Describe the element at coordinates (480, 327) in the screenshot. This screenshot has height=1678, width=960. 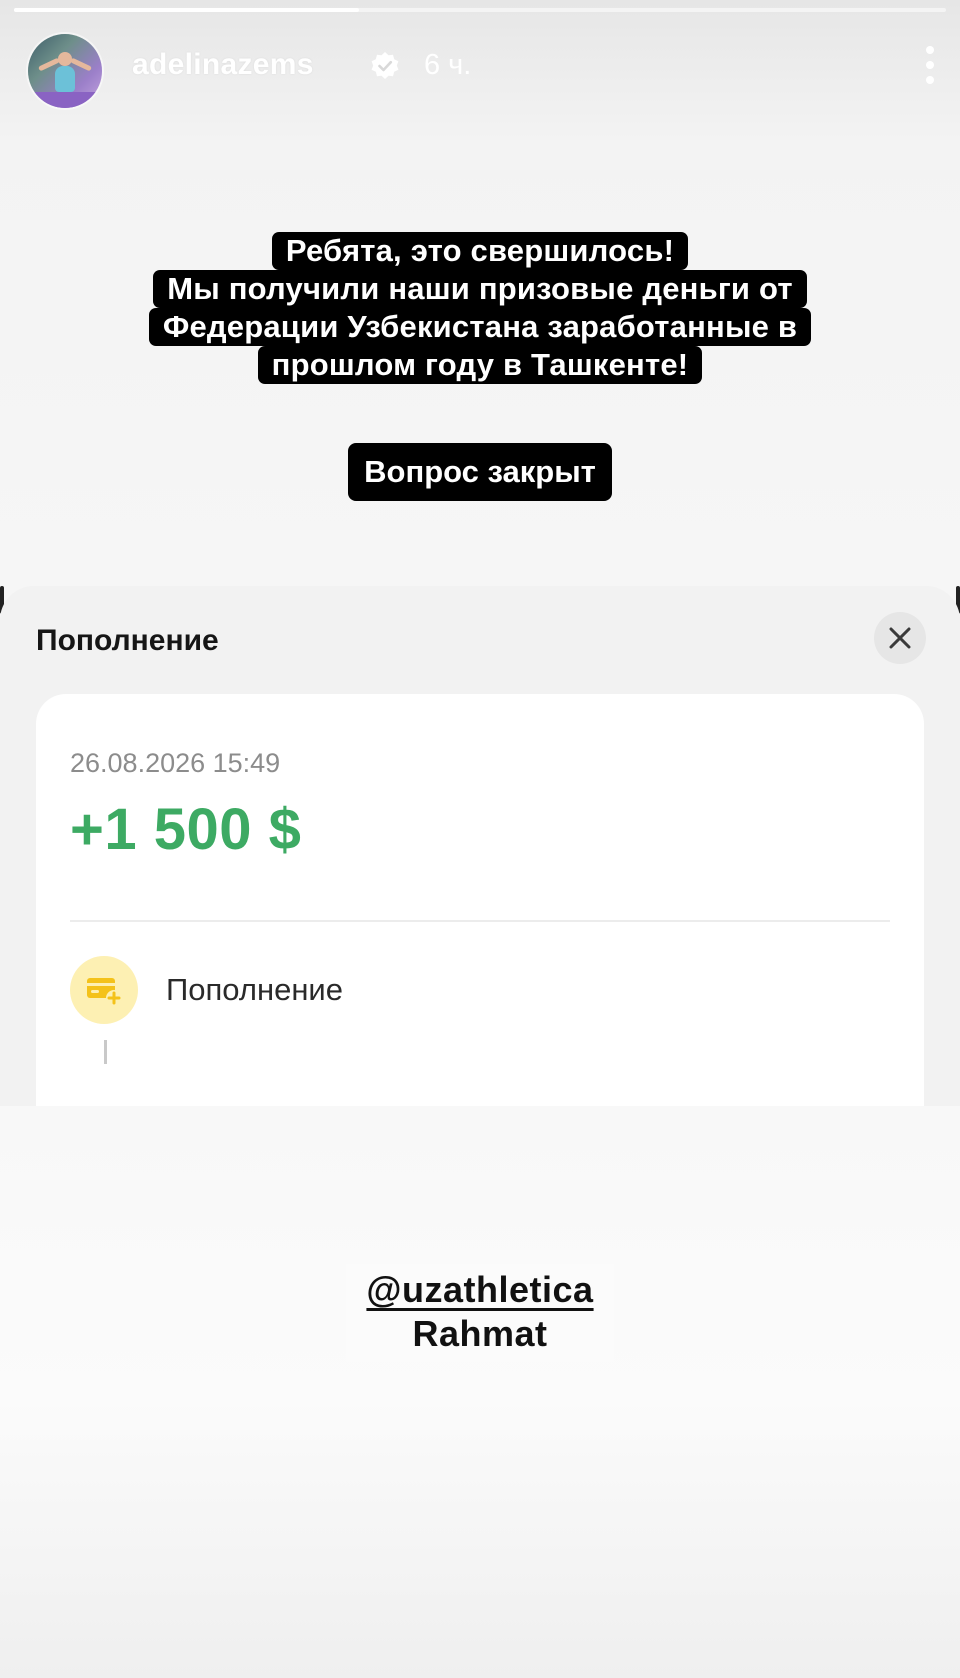
I see `caption-line: Федерации Узбекистана заработанные в` at that location.